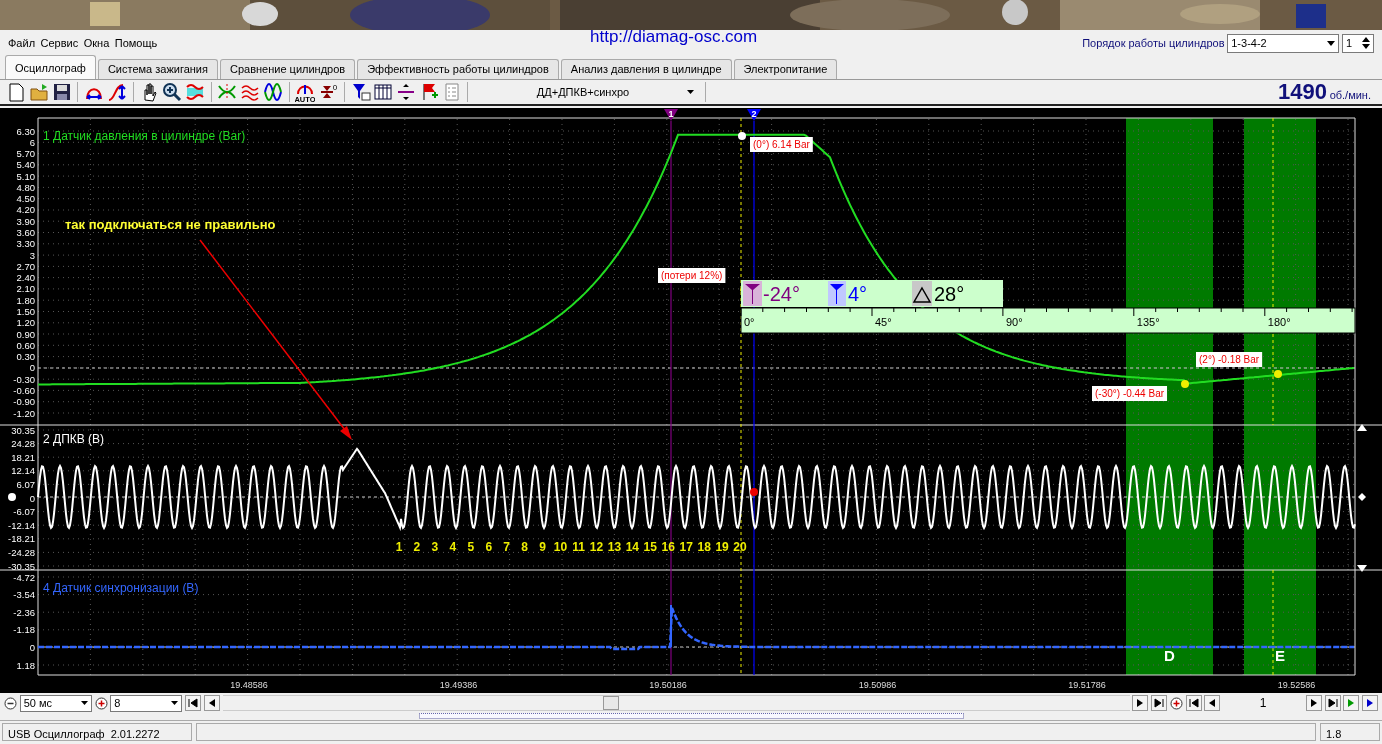  What do you see at coordinates (610, 703) in the screenshot?
I see `scroll-thumb` at bounding box center [610, 703].